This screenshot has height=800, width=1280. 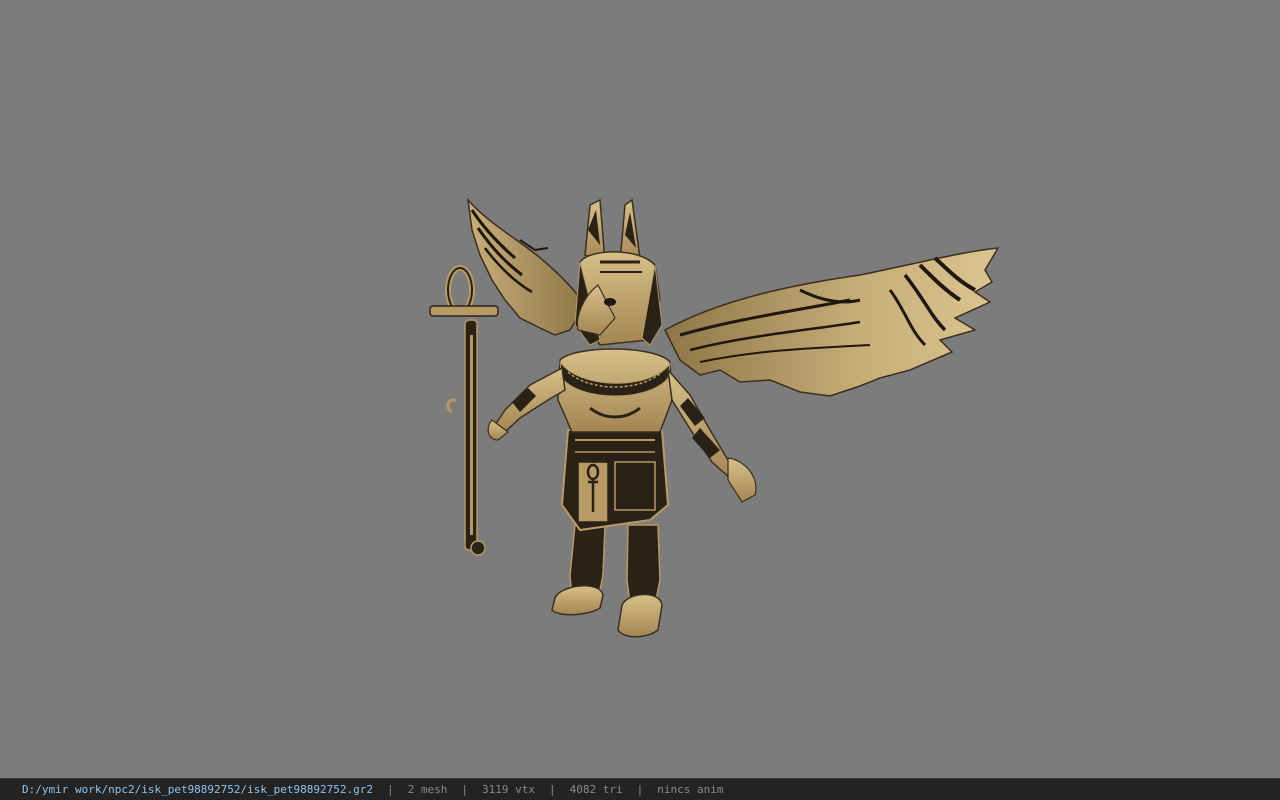 I want to click on mesh-count: 2 mesh, so click(x=427, y=789).